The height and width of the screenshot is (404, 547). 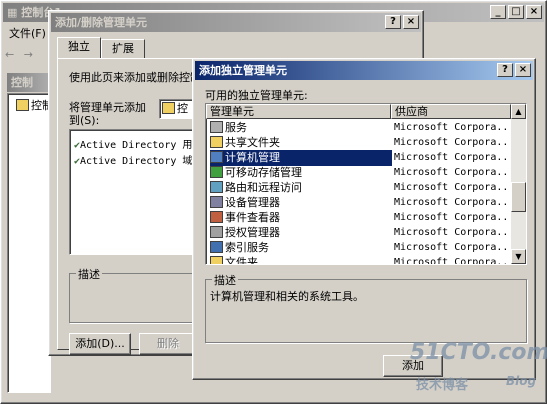 I want to click on description-group: 描述, so click(x=134, y=294).